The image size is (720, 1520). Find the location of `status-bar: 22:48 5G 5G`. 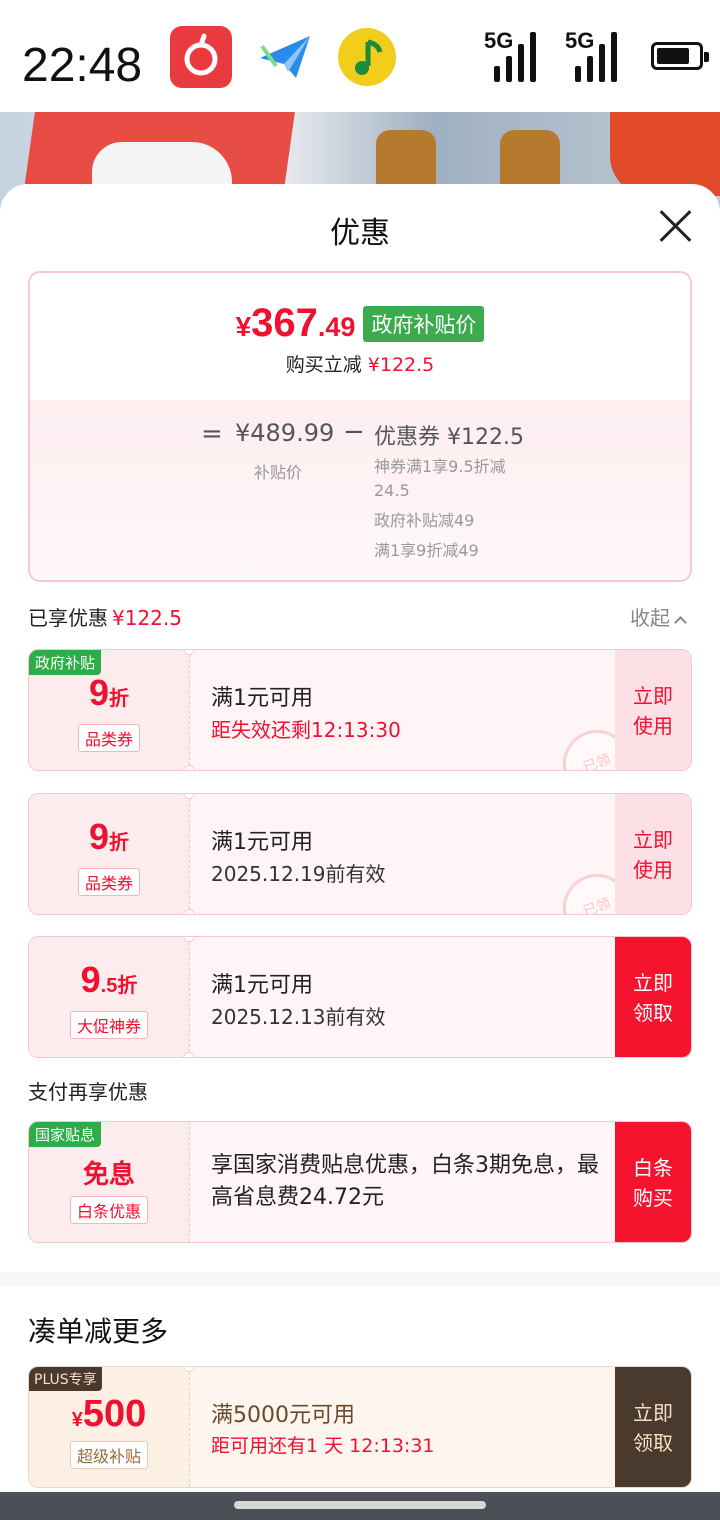

status-bar: 22:48 5G 5G is located at coordinates (360, 56).